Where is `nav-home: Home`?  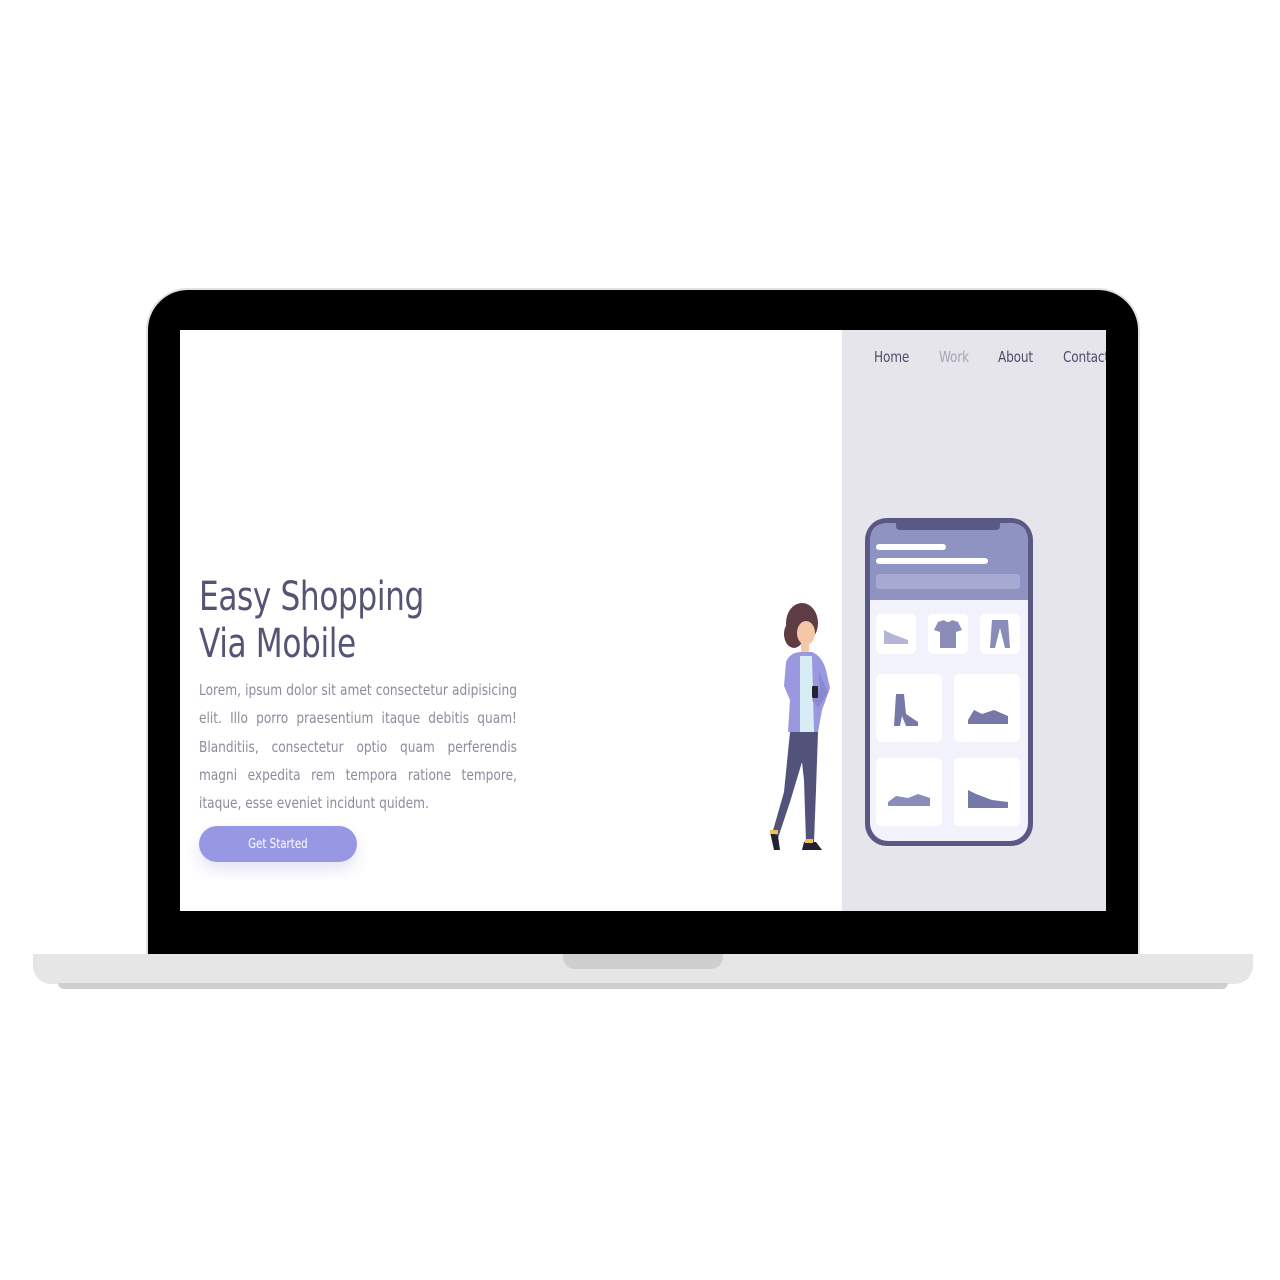 nav-home: Home is located at coordinates (891, 357).